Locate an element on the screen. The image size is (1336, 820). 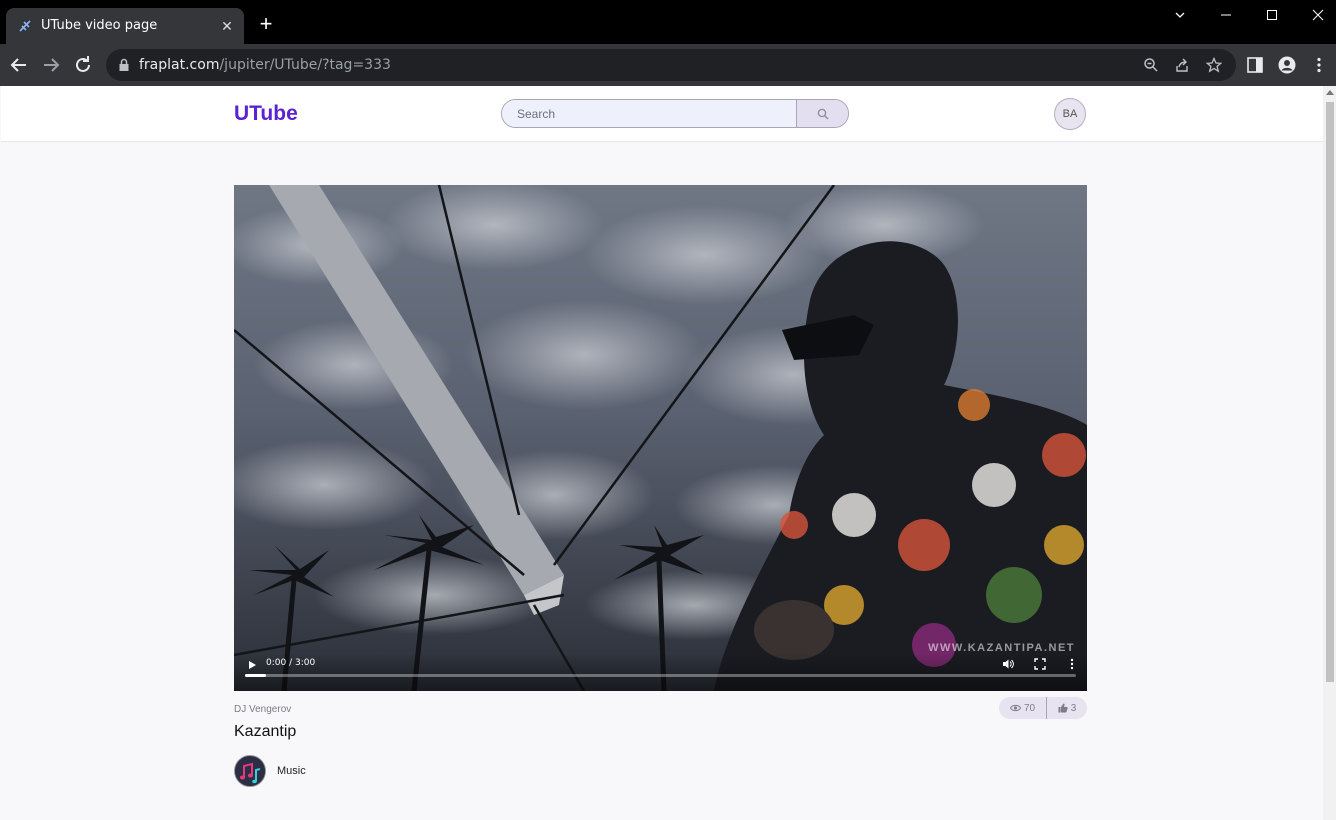
video-author: DJ Vengerov is located at coordinates (262, 709).